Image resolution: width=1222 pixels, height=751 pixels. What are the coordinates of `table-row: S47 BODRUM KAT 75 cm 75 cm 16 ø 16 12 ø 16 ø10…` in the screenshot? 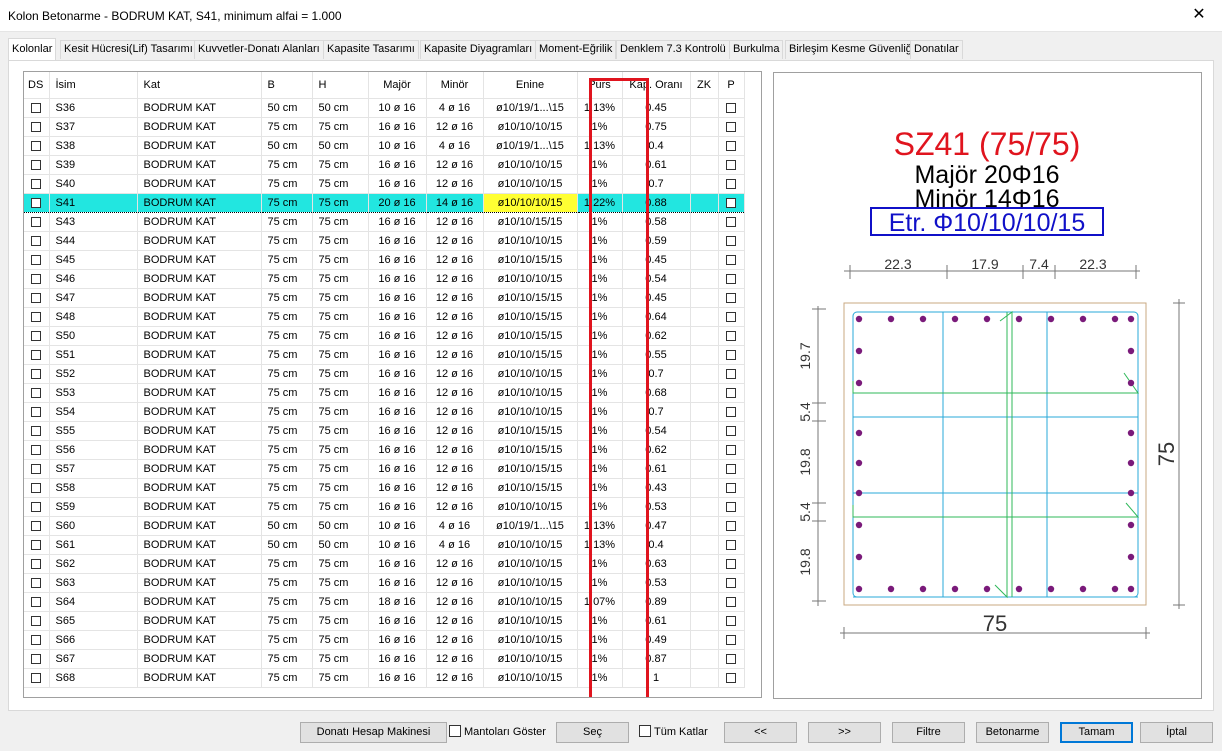 It's located at (384, 298).